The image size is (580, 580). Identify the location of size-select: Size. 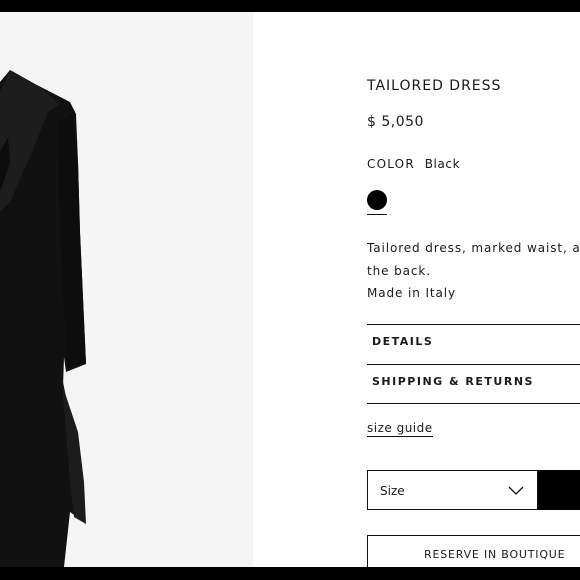
(452, 490).